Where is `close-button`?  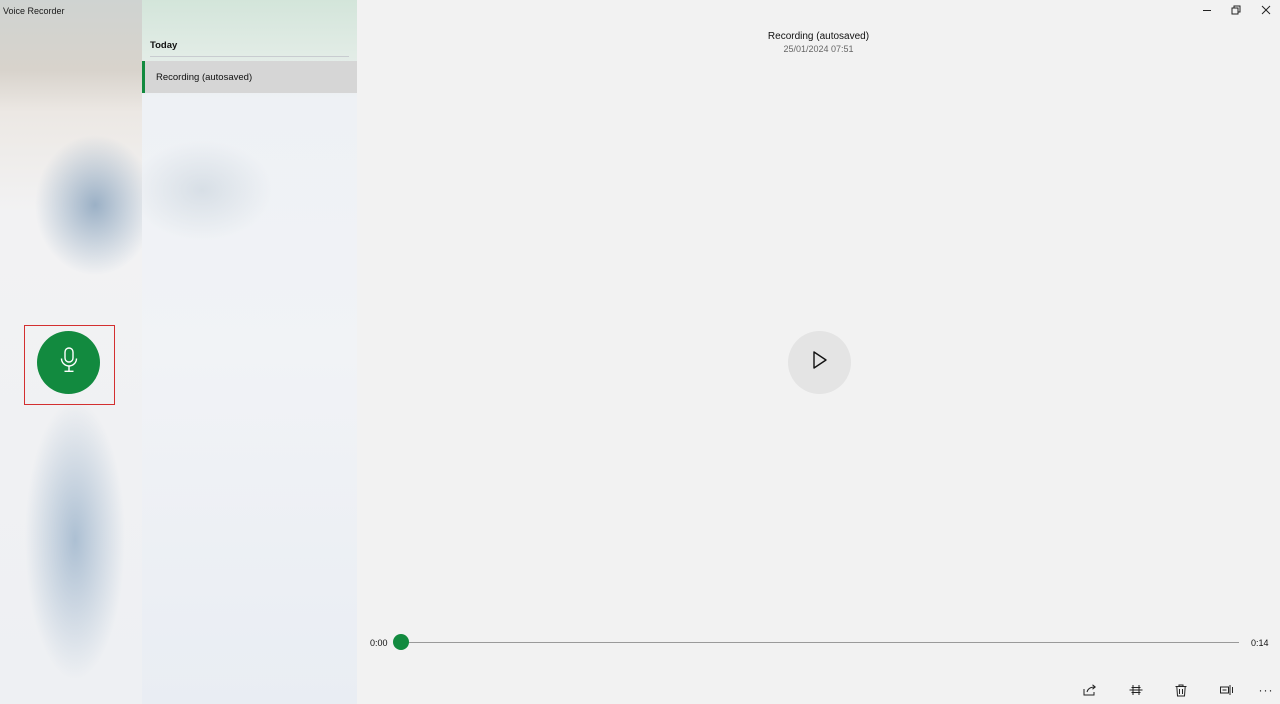
close-button is located at coordinates (1266, 11).